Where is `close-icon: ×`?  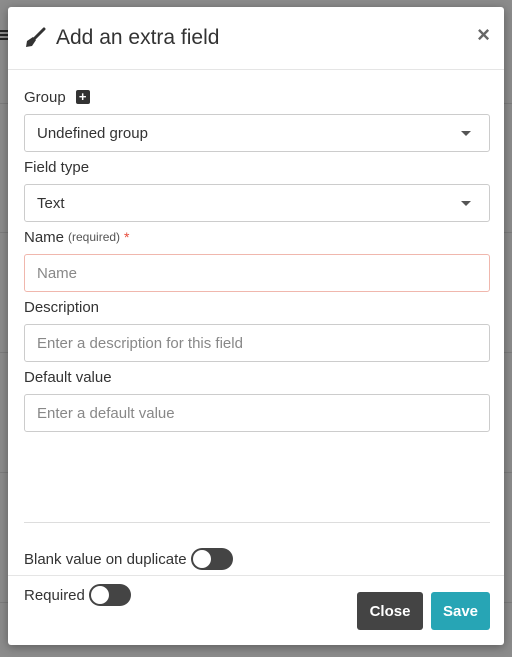
close-icon: × is located at coordinates (483, 35).